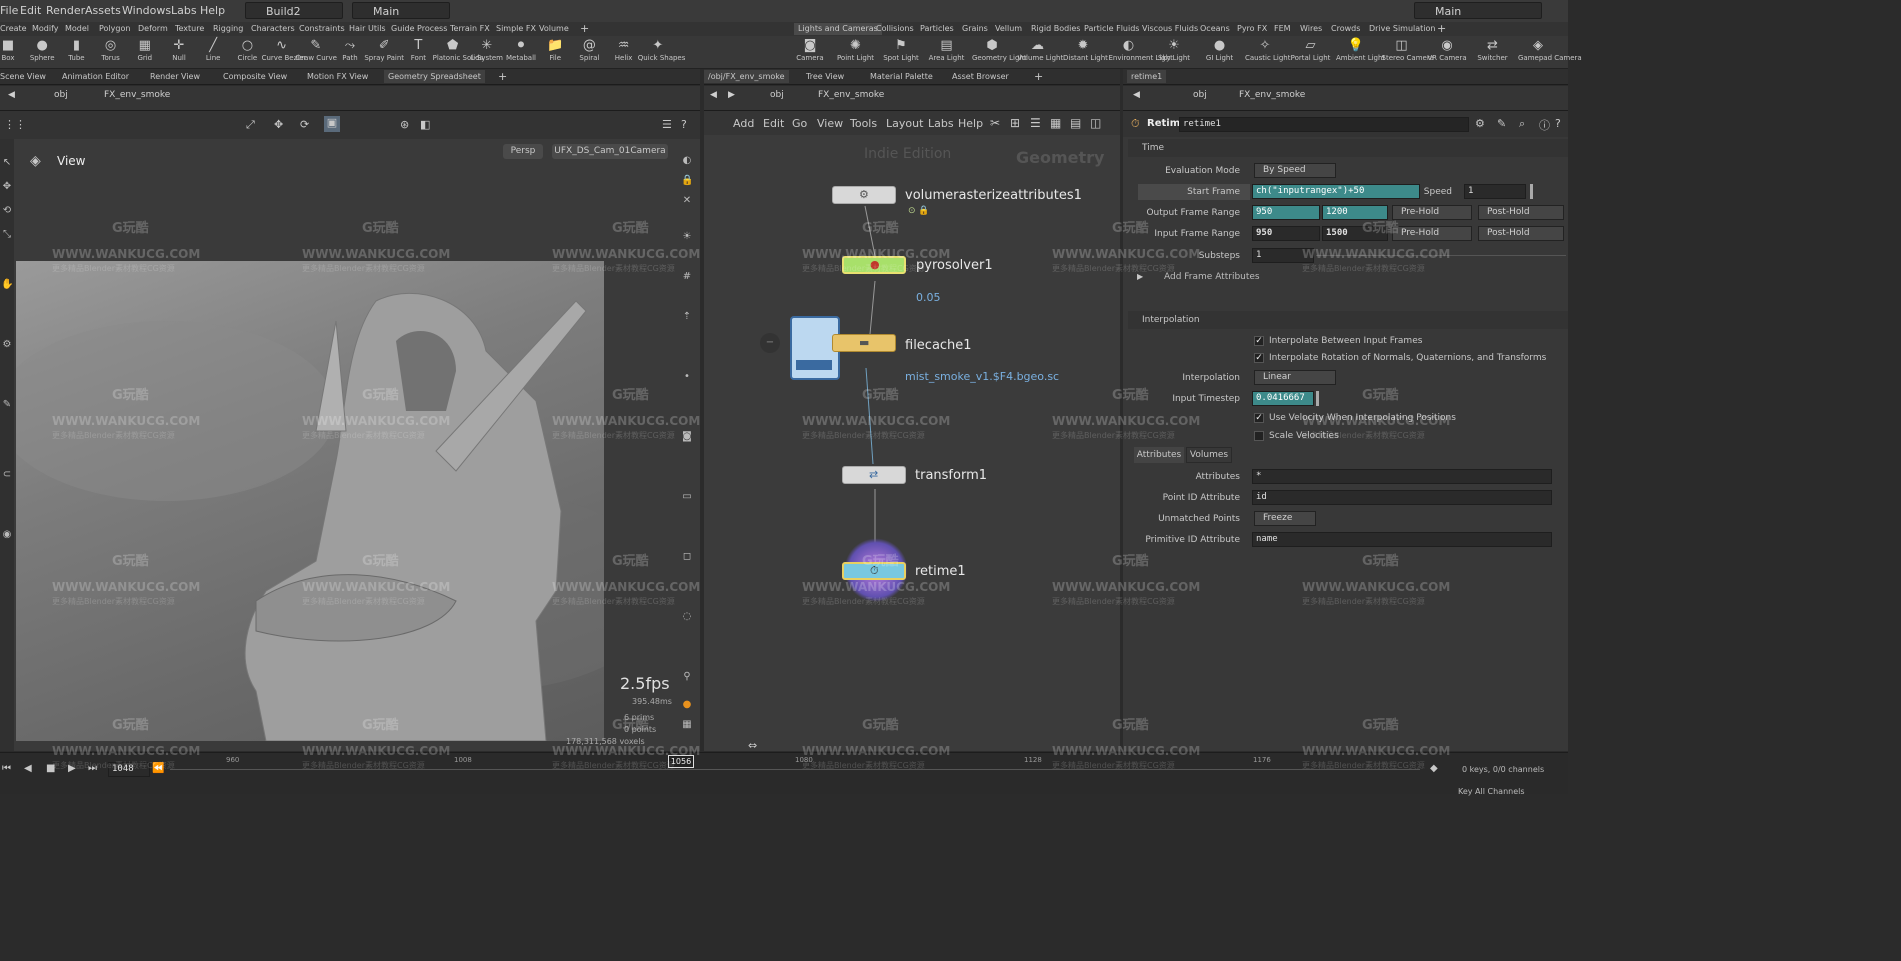  I want to click on menu-assets: Assets, so click(103, 10).